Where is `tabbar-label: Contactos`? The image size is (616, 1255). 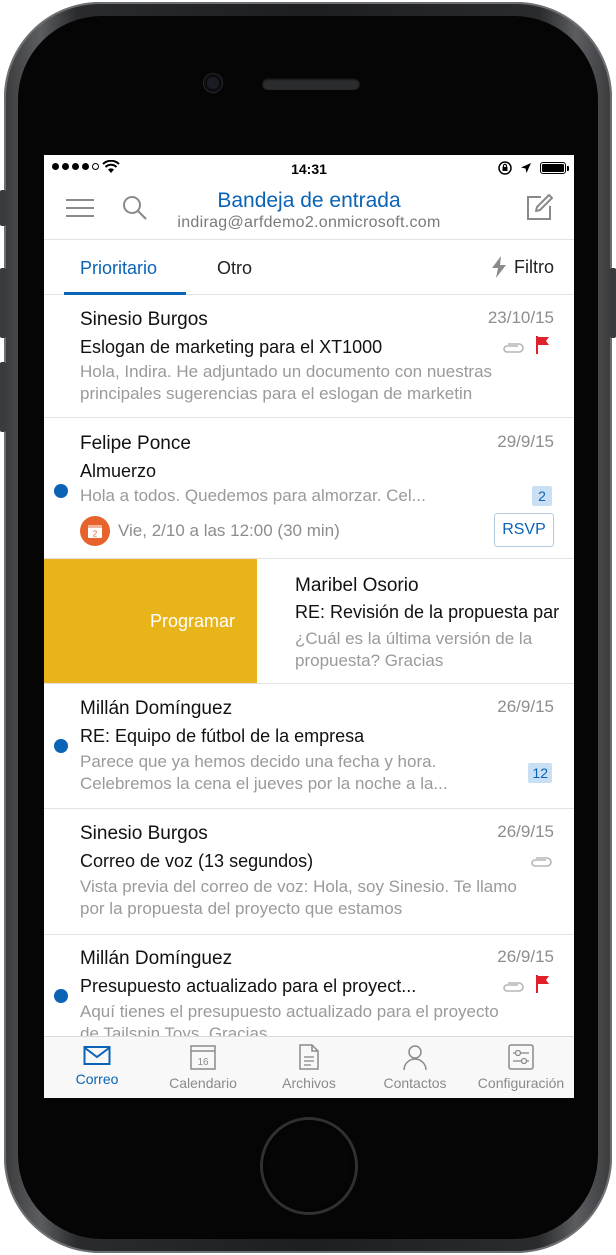 tabbar-label: Contactos is located at coordinates (415, 1083).